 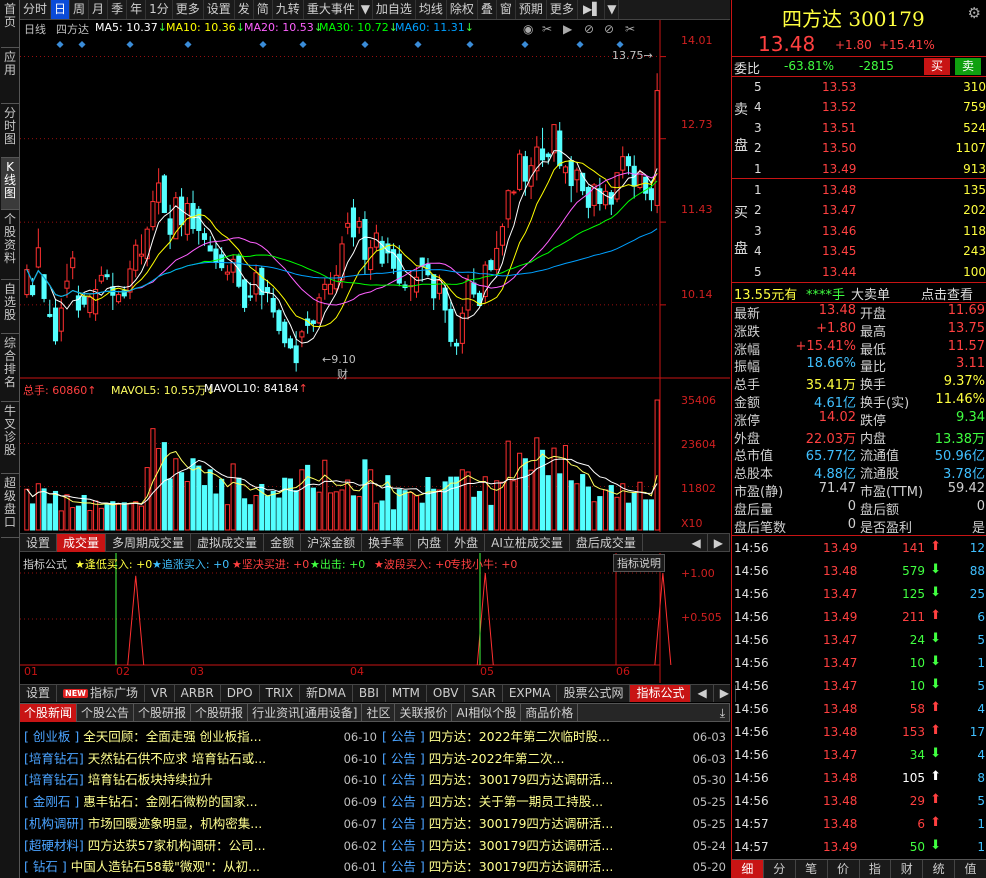 What do you see at coordinates (870, 251) in the screenshot?
I see `order-row: 4 13.45 243` at bounding box center [870, 251].